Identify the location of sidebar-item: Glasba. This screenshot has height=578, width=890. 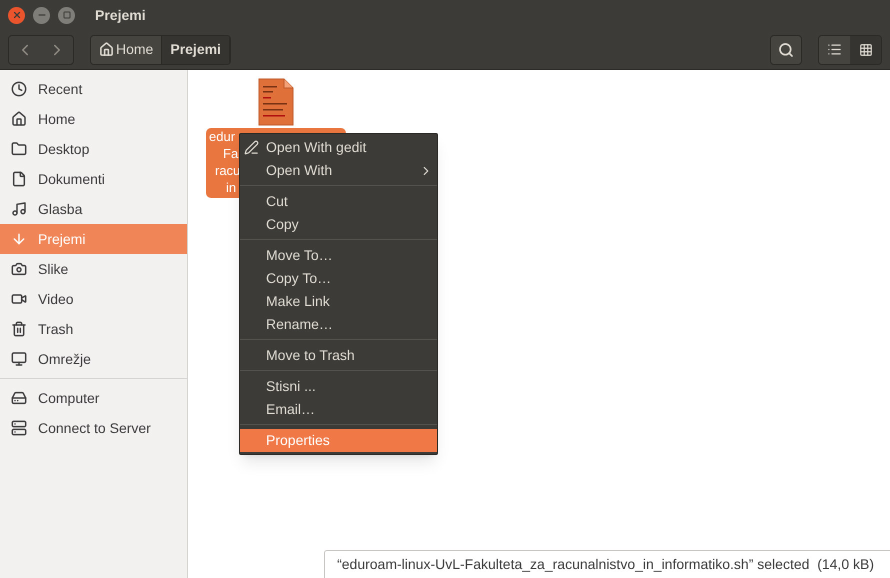
(93, 209).